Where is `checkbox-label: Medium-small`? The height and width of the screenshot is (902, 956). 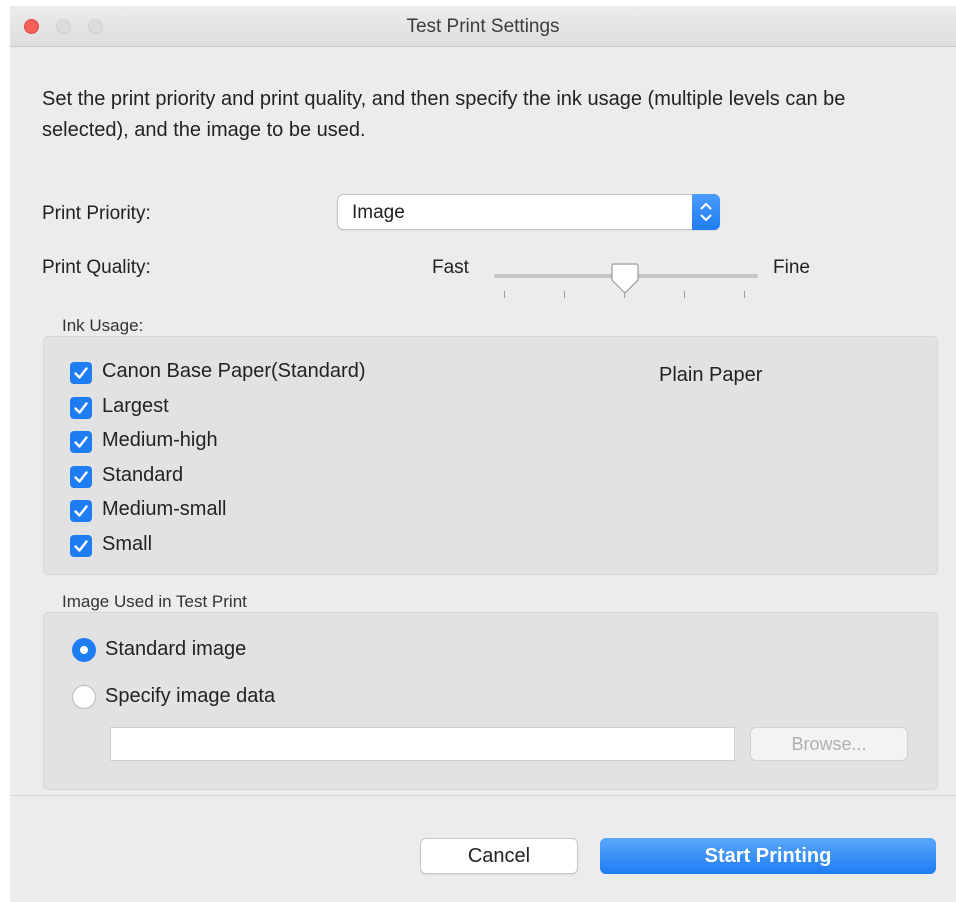
checkbox-label: Medium-small is located at coordinates (164, 509).